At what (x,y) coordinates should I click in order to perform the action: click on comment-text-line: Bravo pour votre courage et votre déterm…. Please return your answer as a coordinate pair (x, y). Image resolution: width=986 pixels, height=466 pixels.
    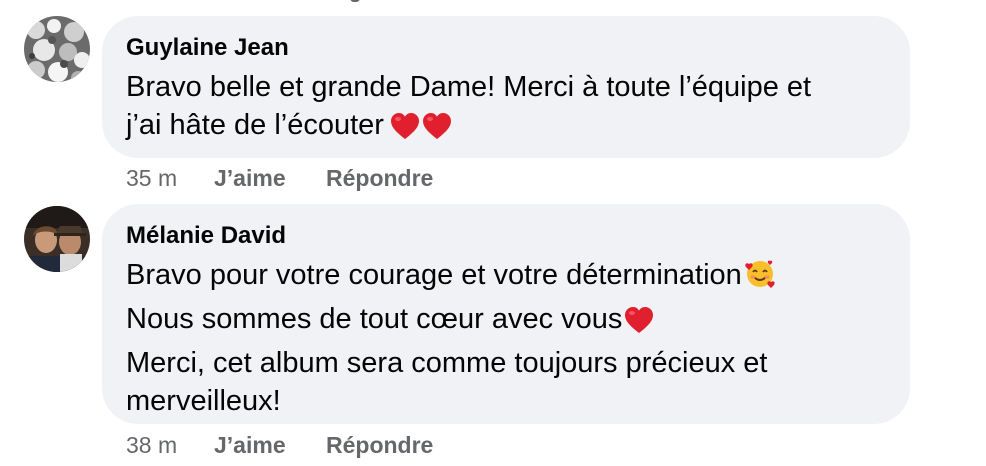
    Looking at the image, I should click on (434, 275).